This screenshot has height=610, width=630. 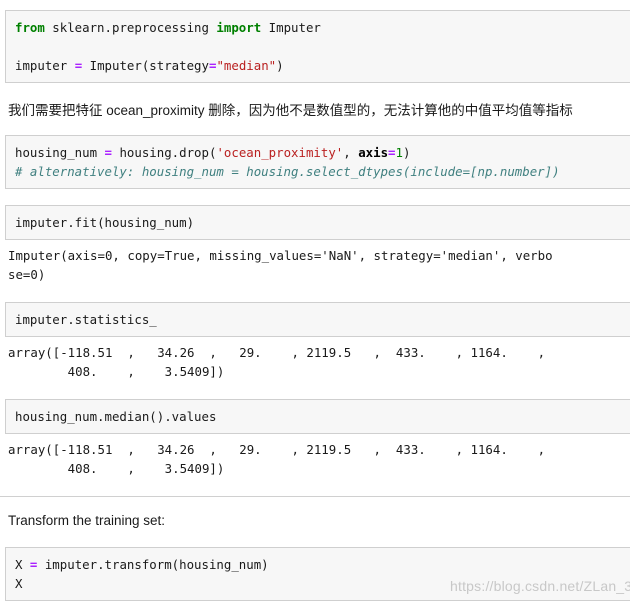 What do you see at coordinates (146, 222) in the screenshot?
I see `code-token: (housing_num)` at bounding box center [146, 222].